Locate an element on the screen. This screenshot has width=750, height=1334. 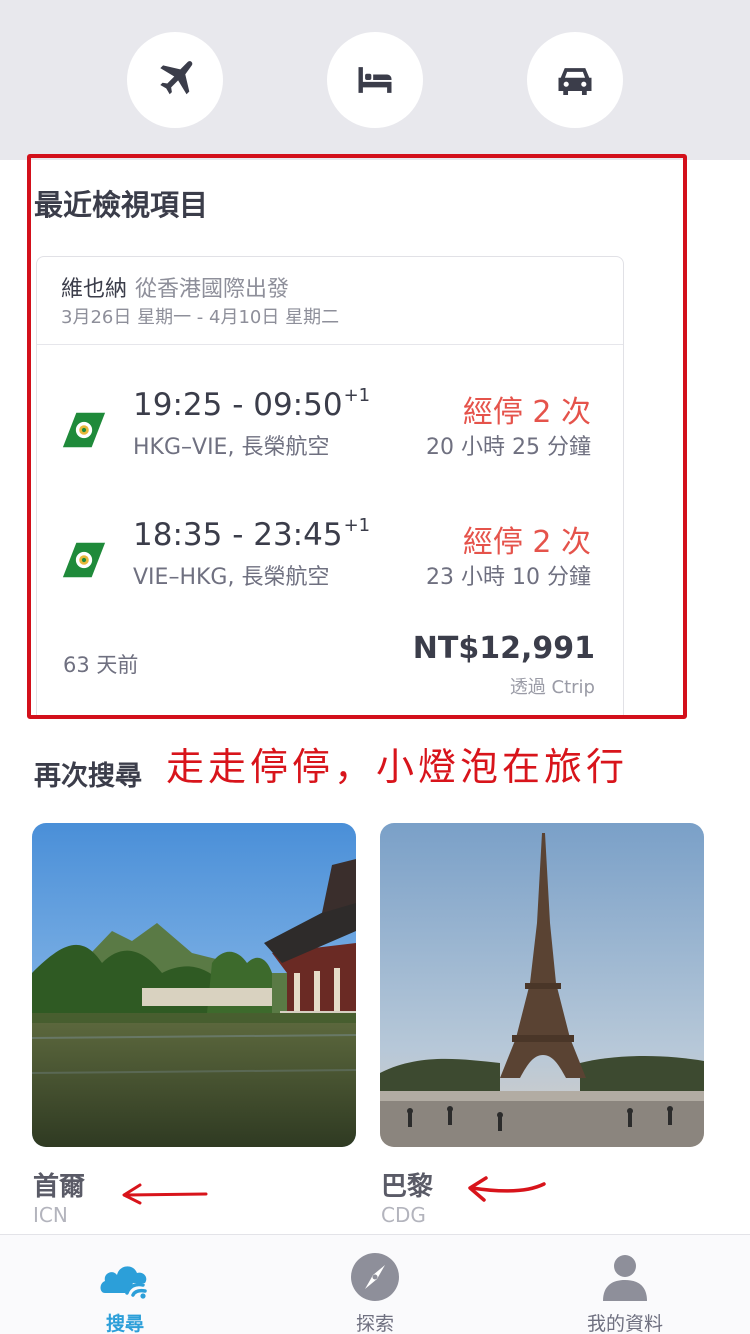
handwritten-annotation: 走走停停，小燈泡在旅行 is located at coordinates (397, 767).